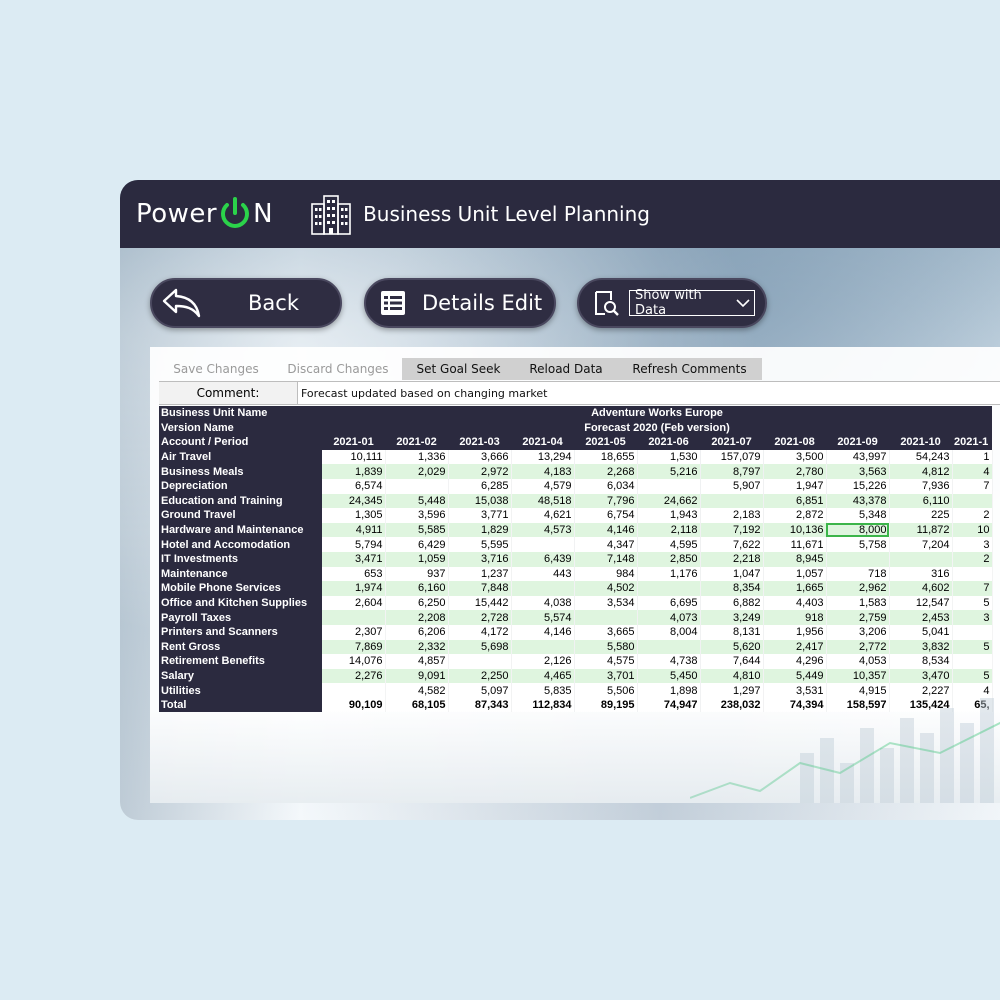 Image resolution: width=1000 pixels, height=1000 pixels. I want to click on value-cell: 1,583, so click(858, 603).